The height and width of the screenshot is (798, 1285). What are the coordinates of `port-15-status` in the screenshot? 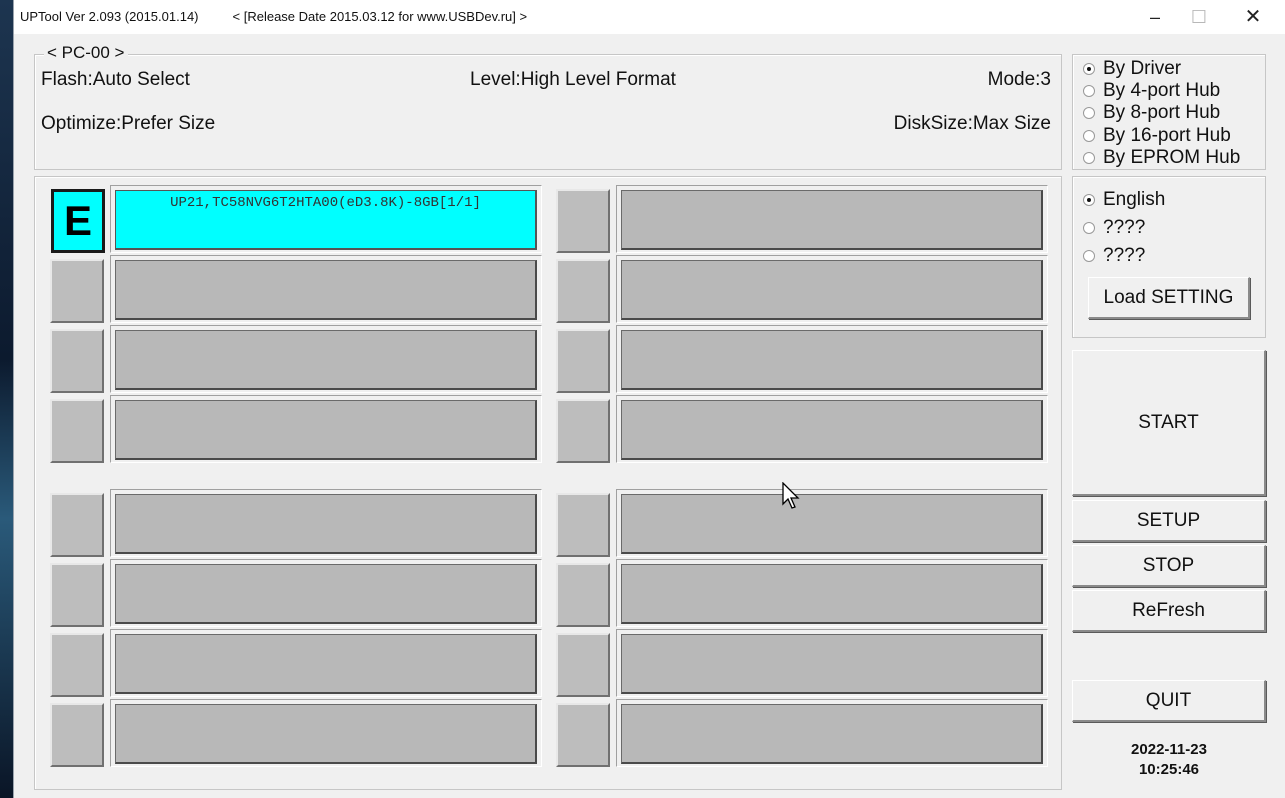 It's located at (832, 664).